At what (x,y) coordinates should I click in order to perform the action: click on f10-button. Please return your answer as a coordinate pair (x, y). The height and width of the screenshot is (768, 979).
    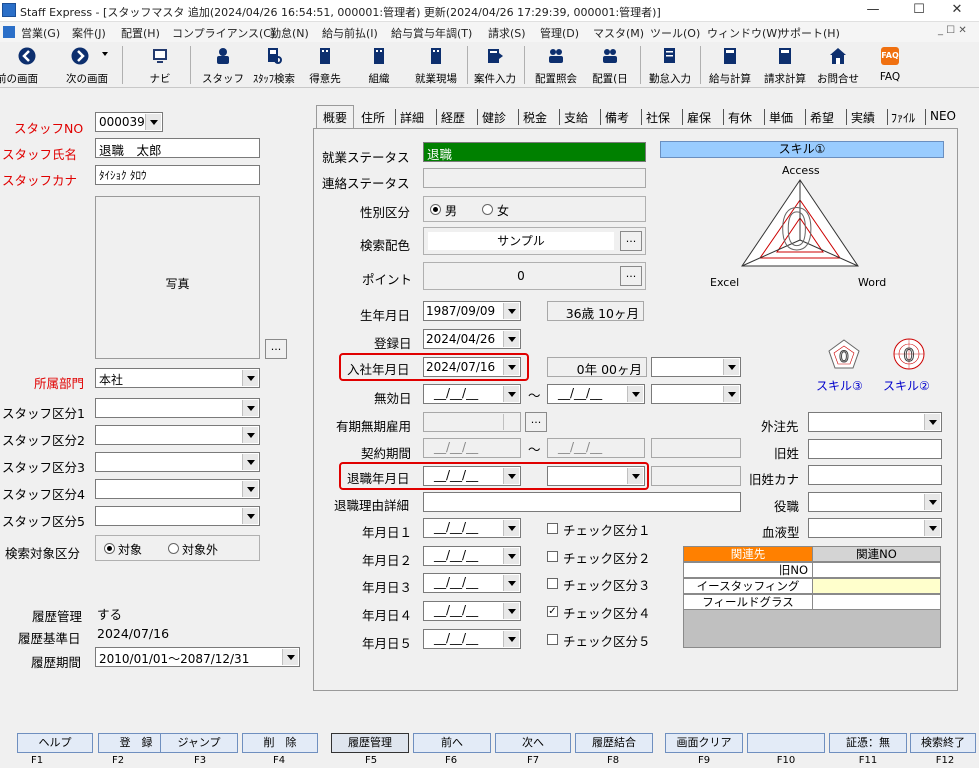
    Looking at the image, I should click on (786, 743).